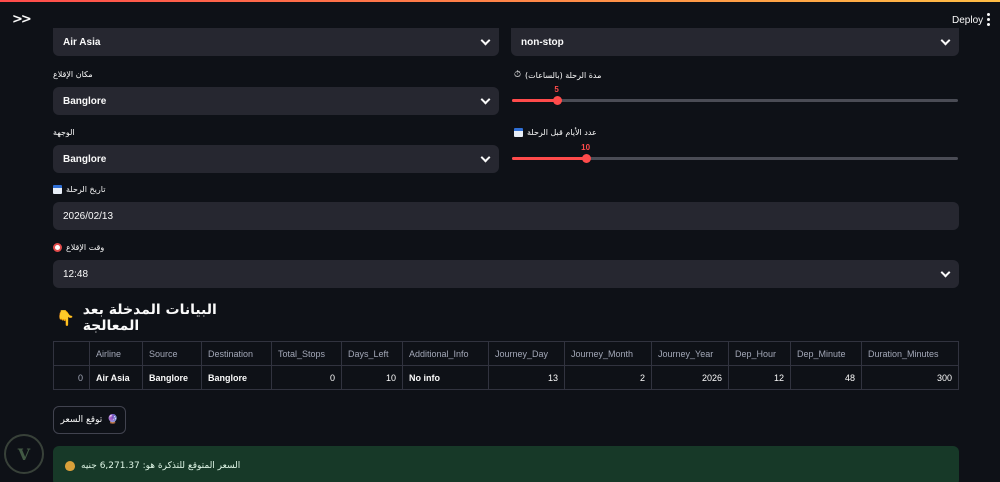  Describe the element at coordinates (116, 353) in the screenshot. I see `column-header: Airline` at that location.